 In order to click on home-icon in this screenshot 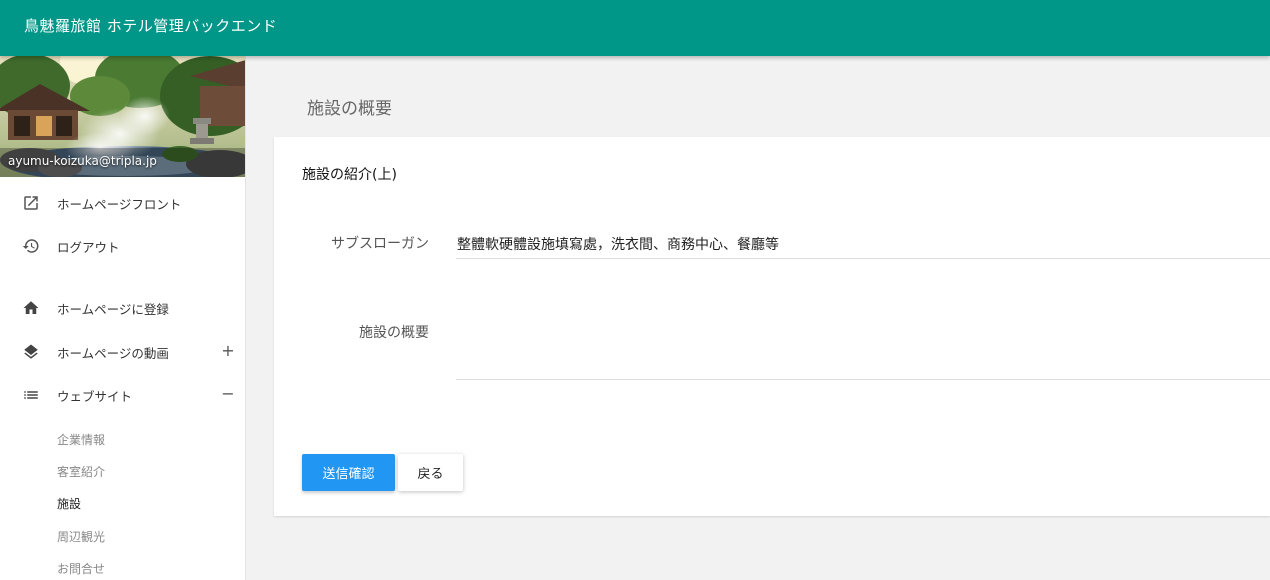, I will do `click(31, 307)`.